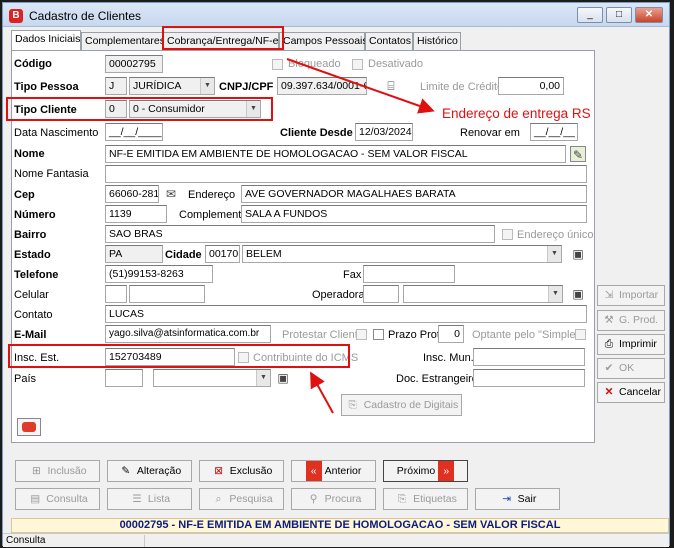 This screenshot has height=548, width=674. I want to click on video-icon, so click(29, 427).